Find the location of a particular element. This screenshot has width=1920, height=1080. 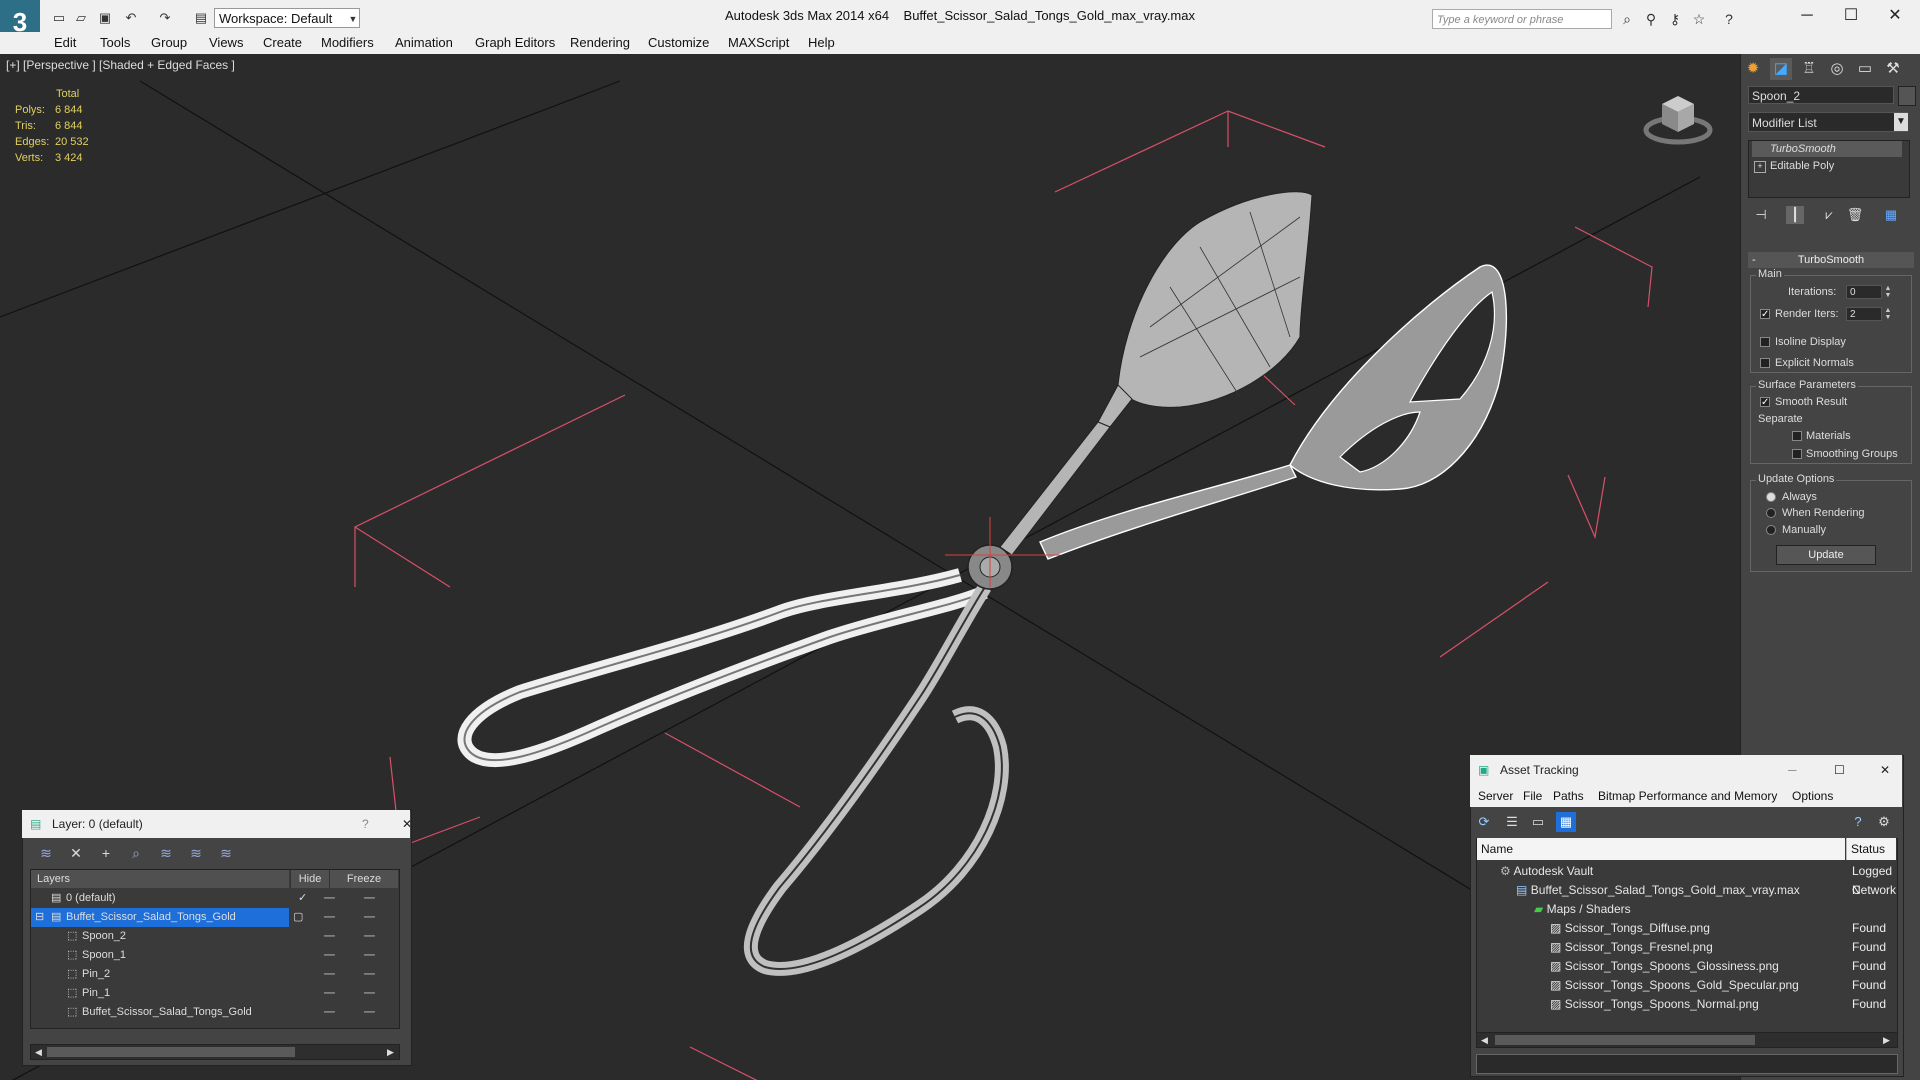

menu-help: Help is located at coordinates (821, 43).